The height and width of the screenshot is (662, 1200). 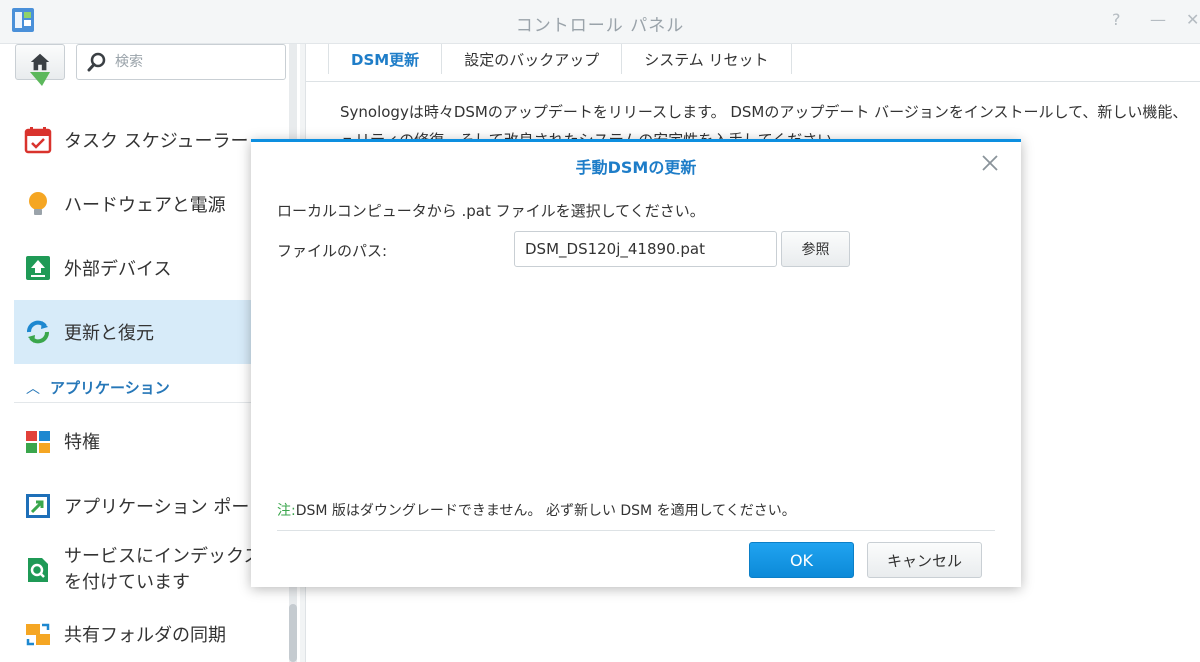 I want to click on scrollbar-thumb, so click(x=293, y=633).